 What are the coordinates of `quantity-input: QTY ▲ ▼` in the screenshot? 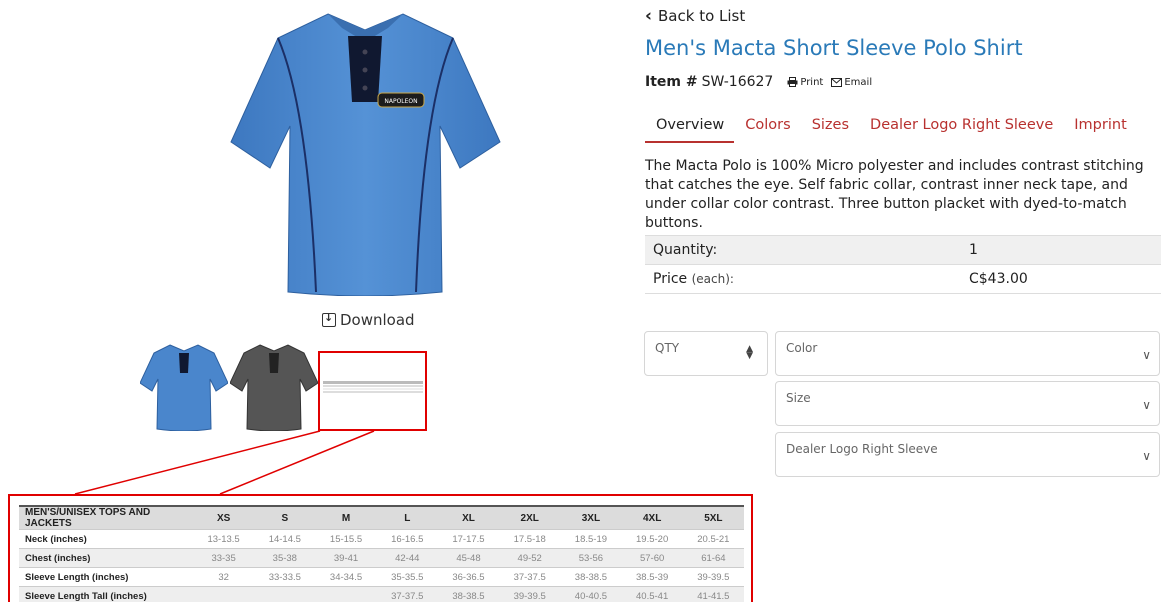 It's located at (706, 353).